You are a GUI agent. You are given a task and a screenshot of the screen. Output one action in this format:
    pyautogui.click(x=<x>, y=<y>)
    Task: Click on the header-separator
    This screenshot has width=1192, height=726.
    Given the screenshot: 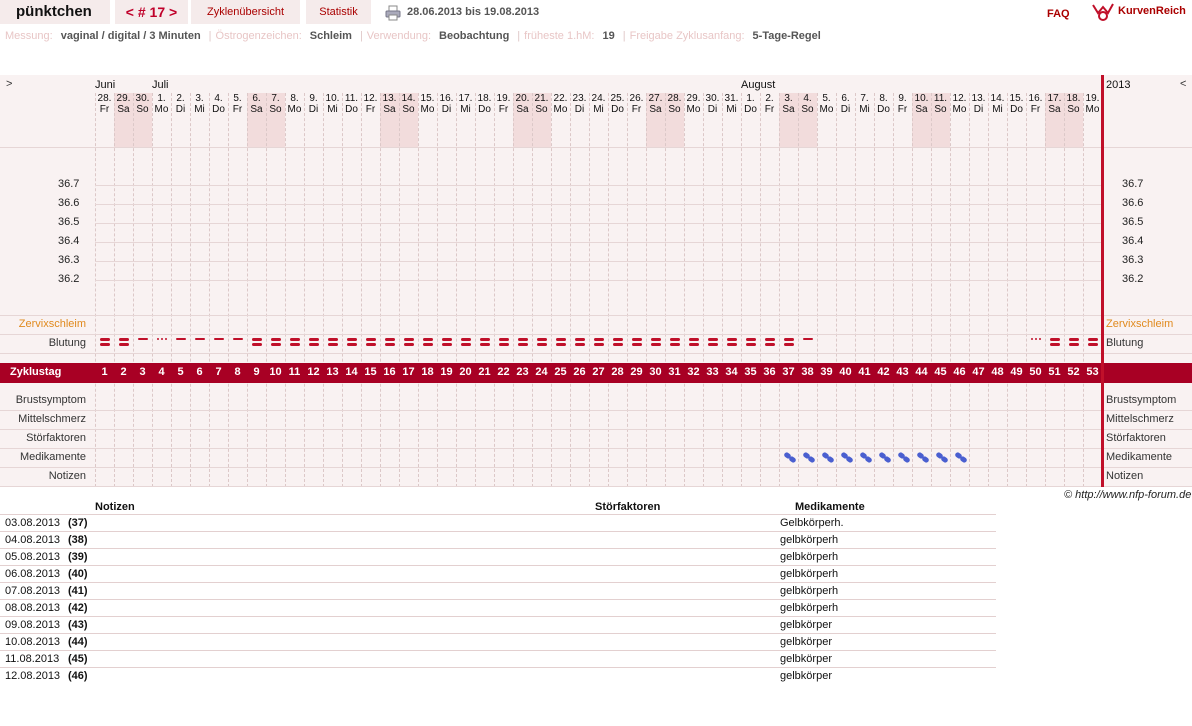 What is the action you would take?
    pyautogui.click(x=596, y=147)
    